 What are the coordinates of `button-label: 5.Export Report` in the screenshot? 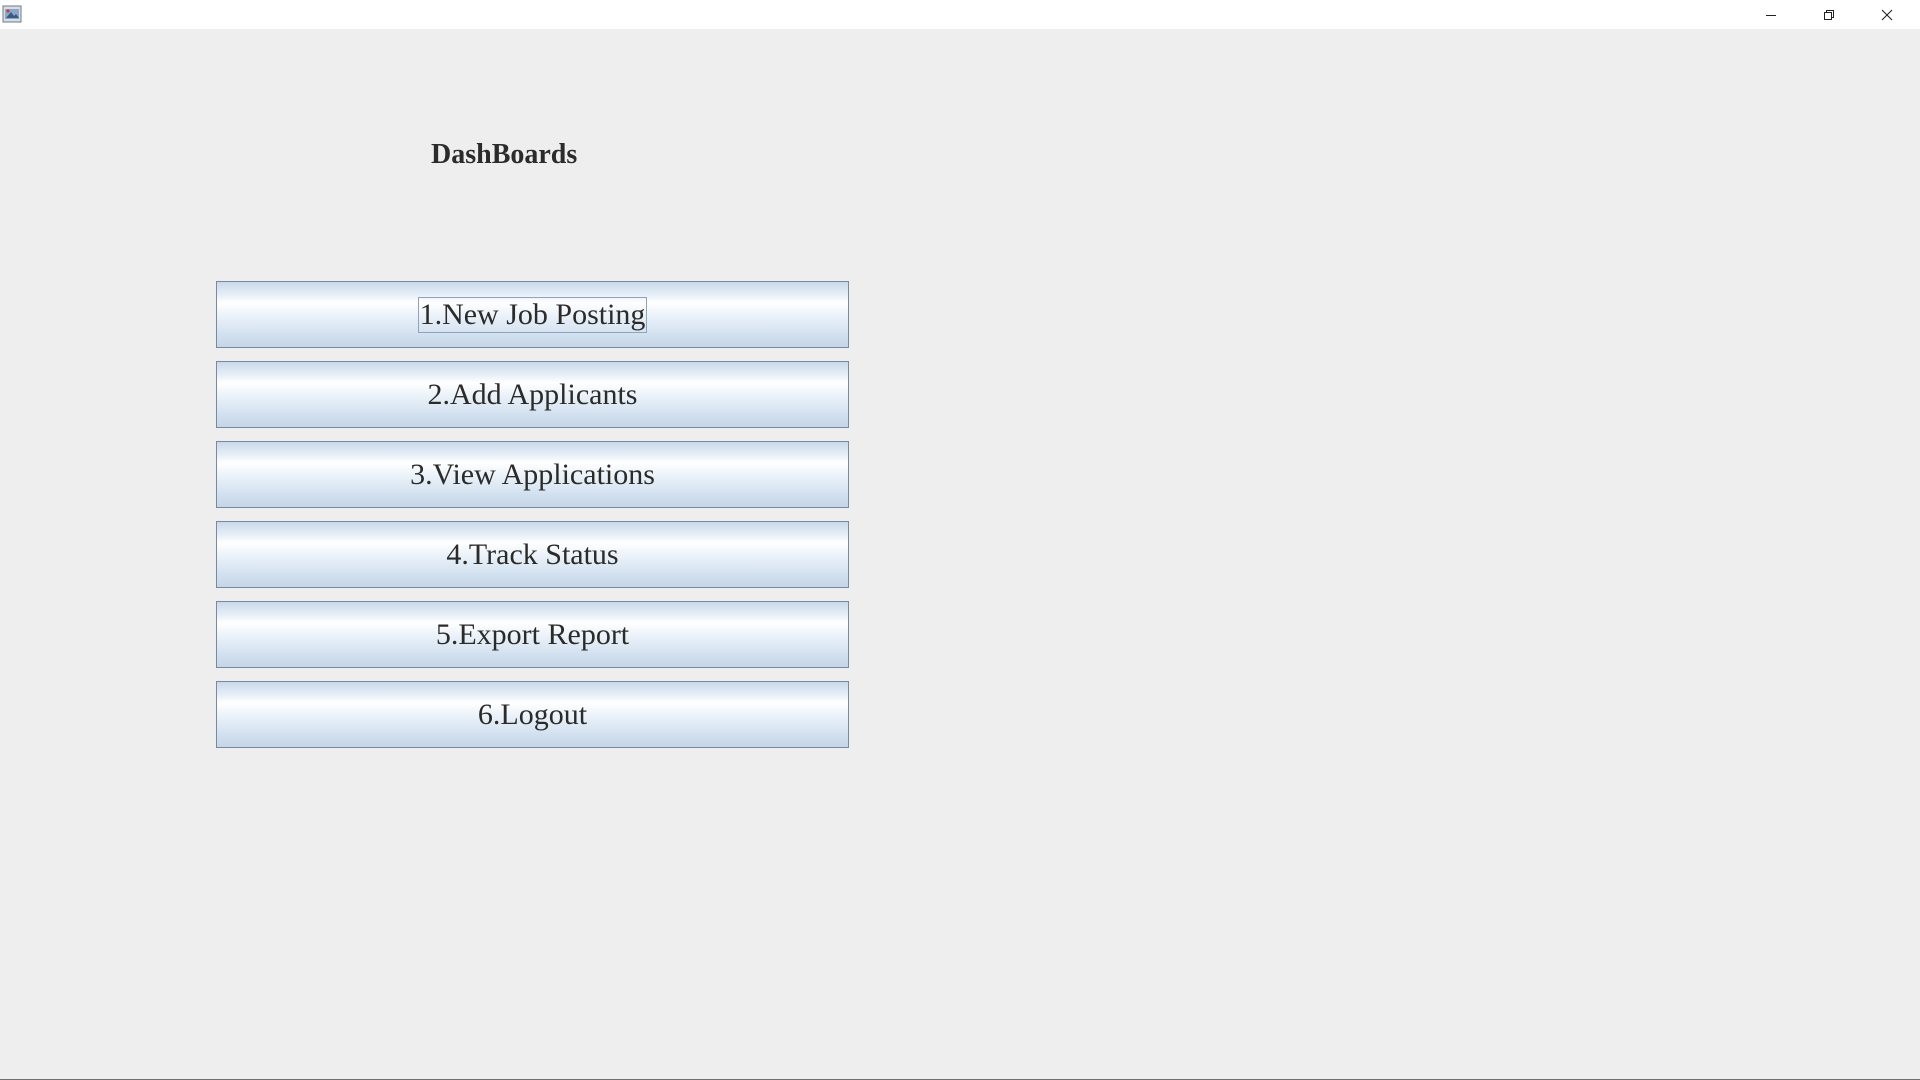 It's located at (532, 634).